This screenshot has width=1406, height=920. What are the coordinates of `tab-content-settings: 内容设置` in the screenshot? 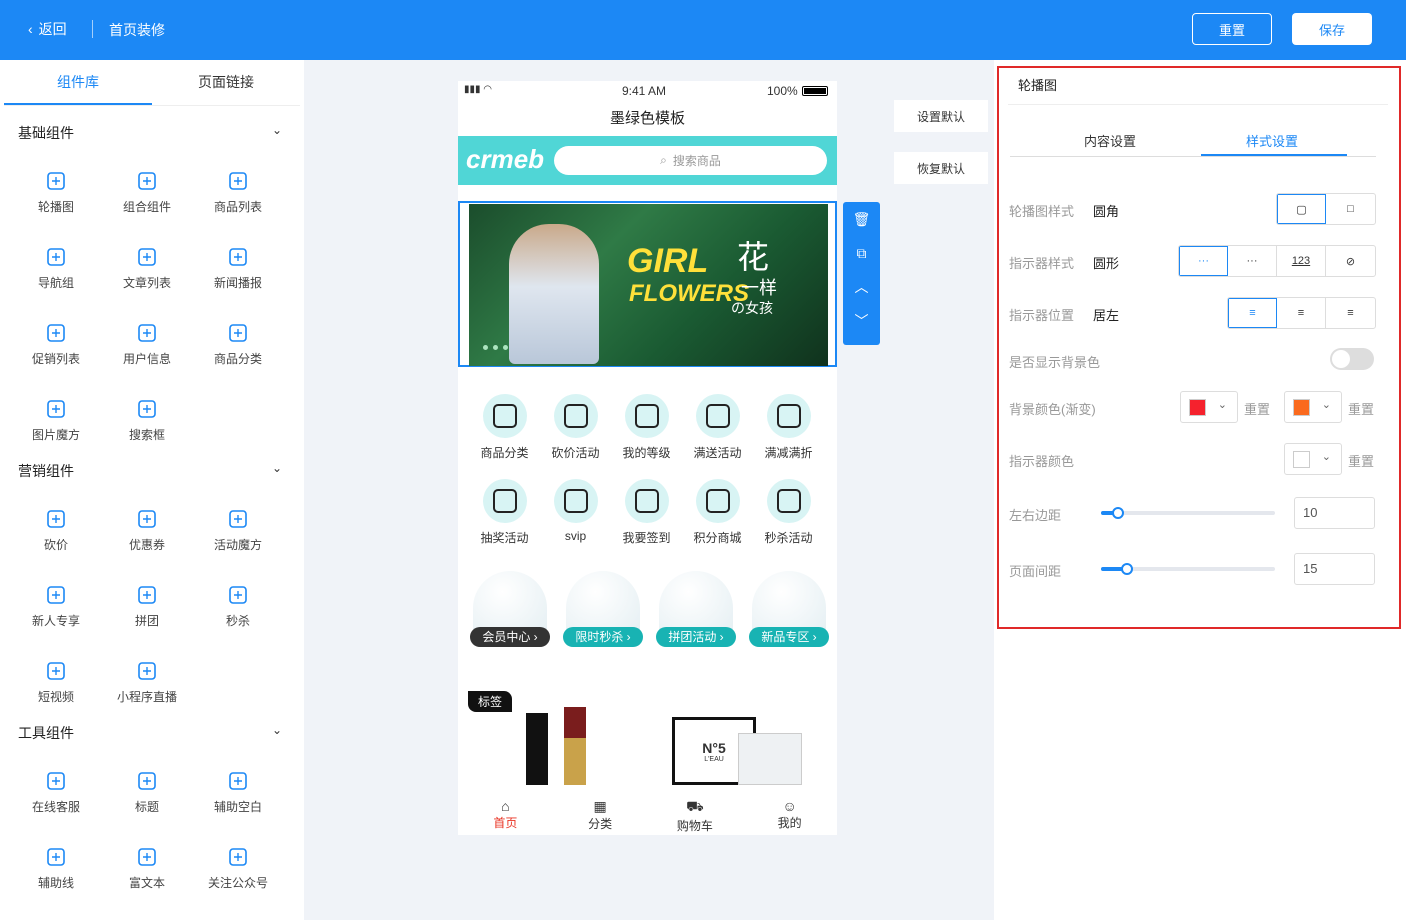 It's located at (1110, 140).